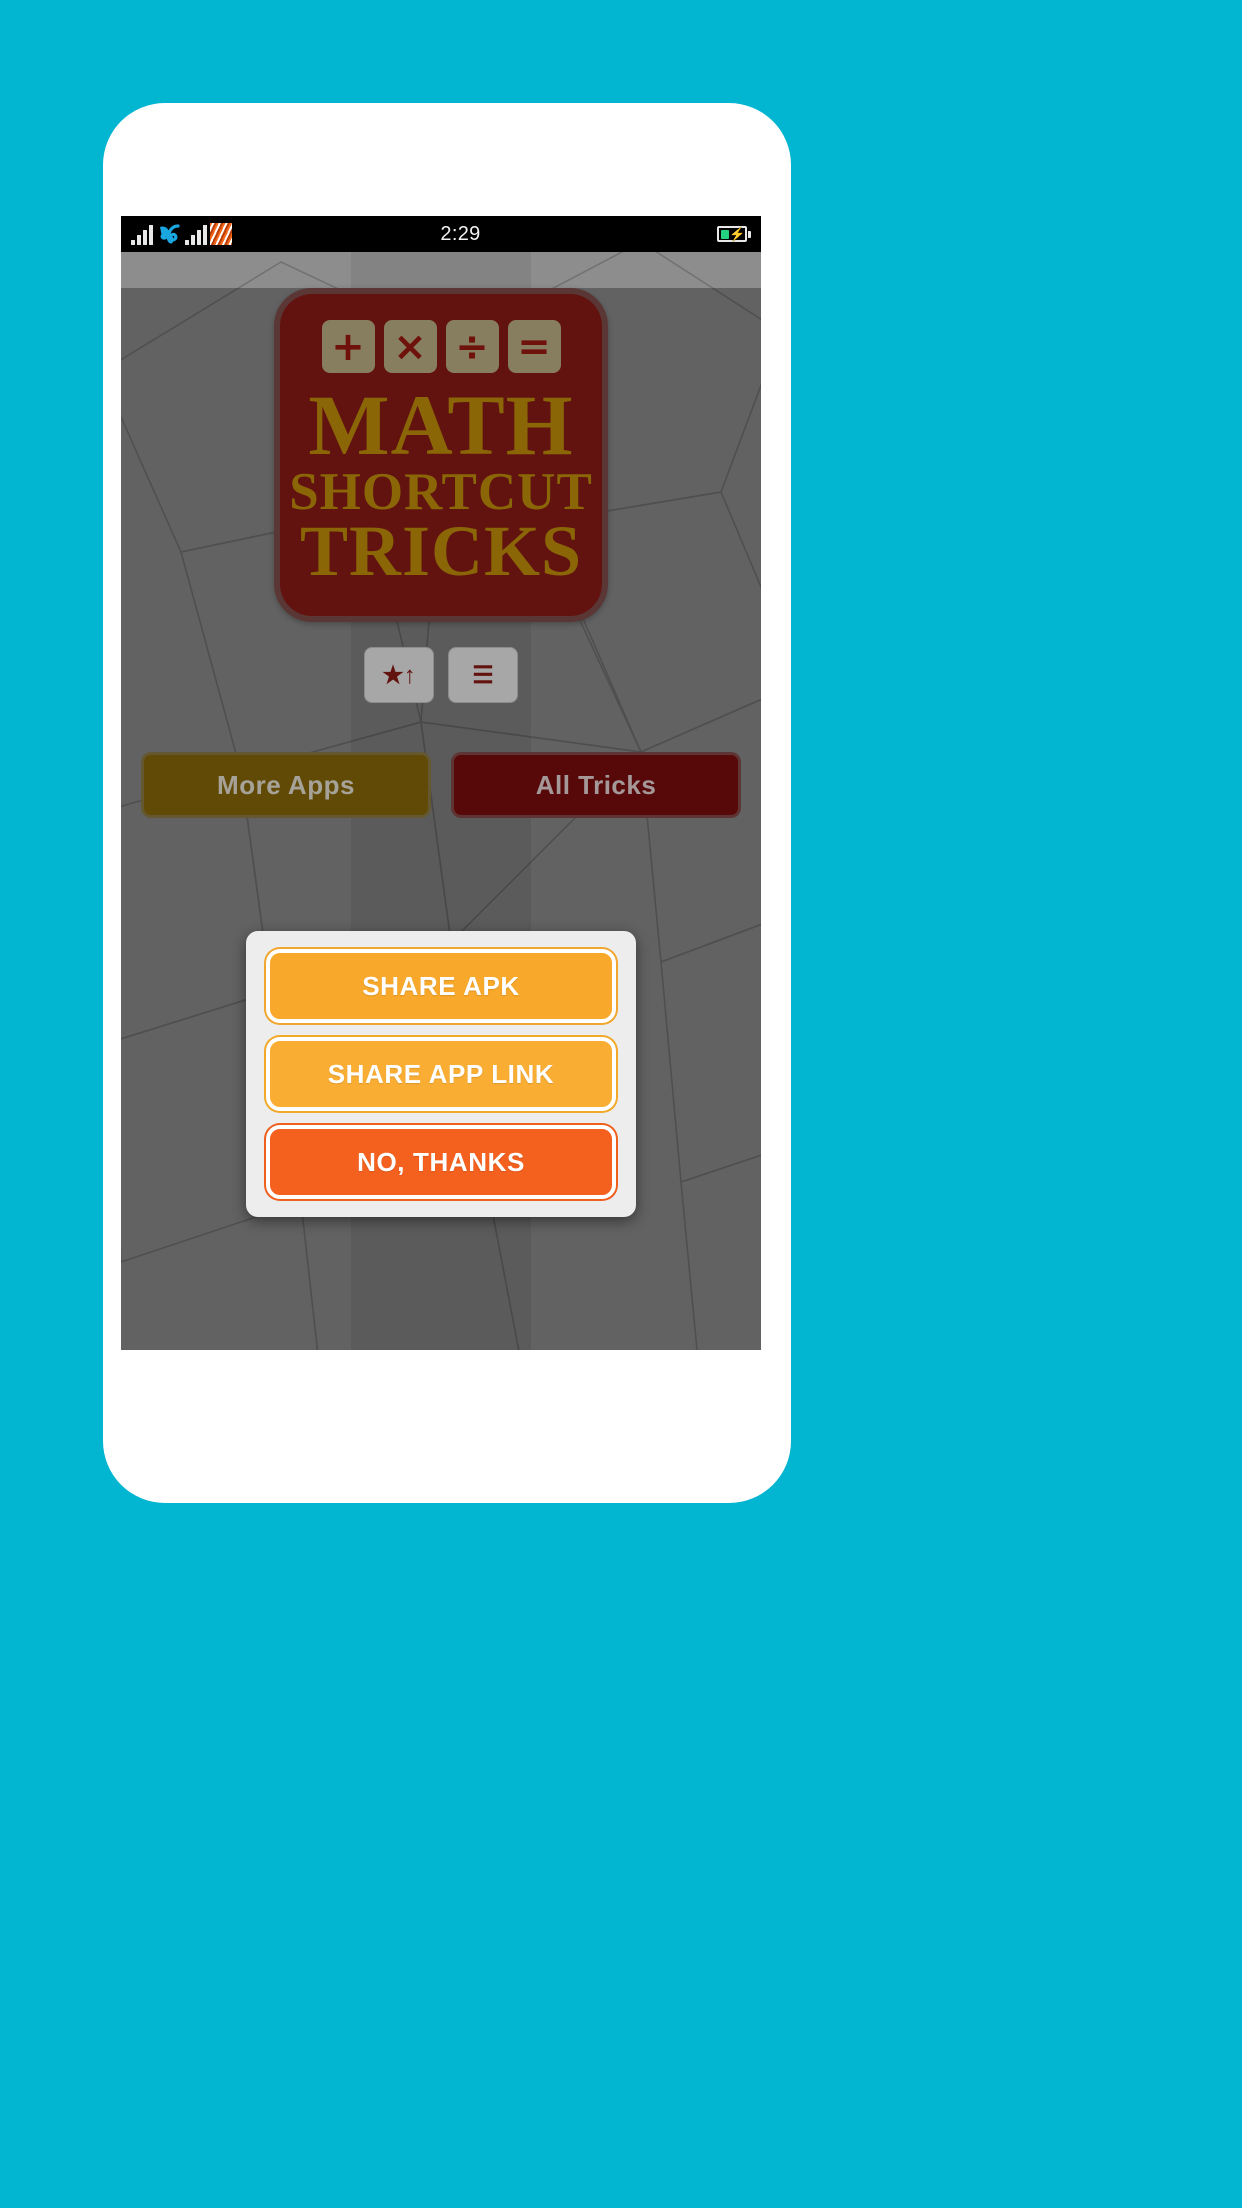 This screenshot has width=1242, height=2208. I want to click on share-dialog: SHARE APK SHARE APP LINK NO, THANKS, so click(441, 1074).